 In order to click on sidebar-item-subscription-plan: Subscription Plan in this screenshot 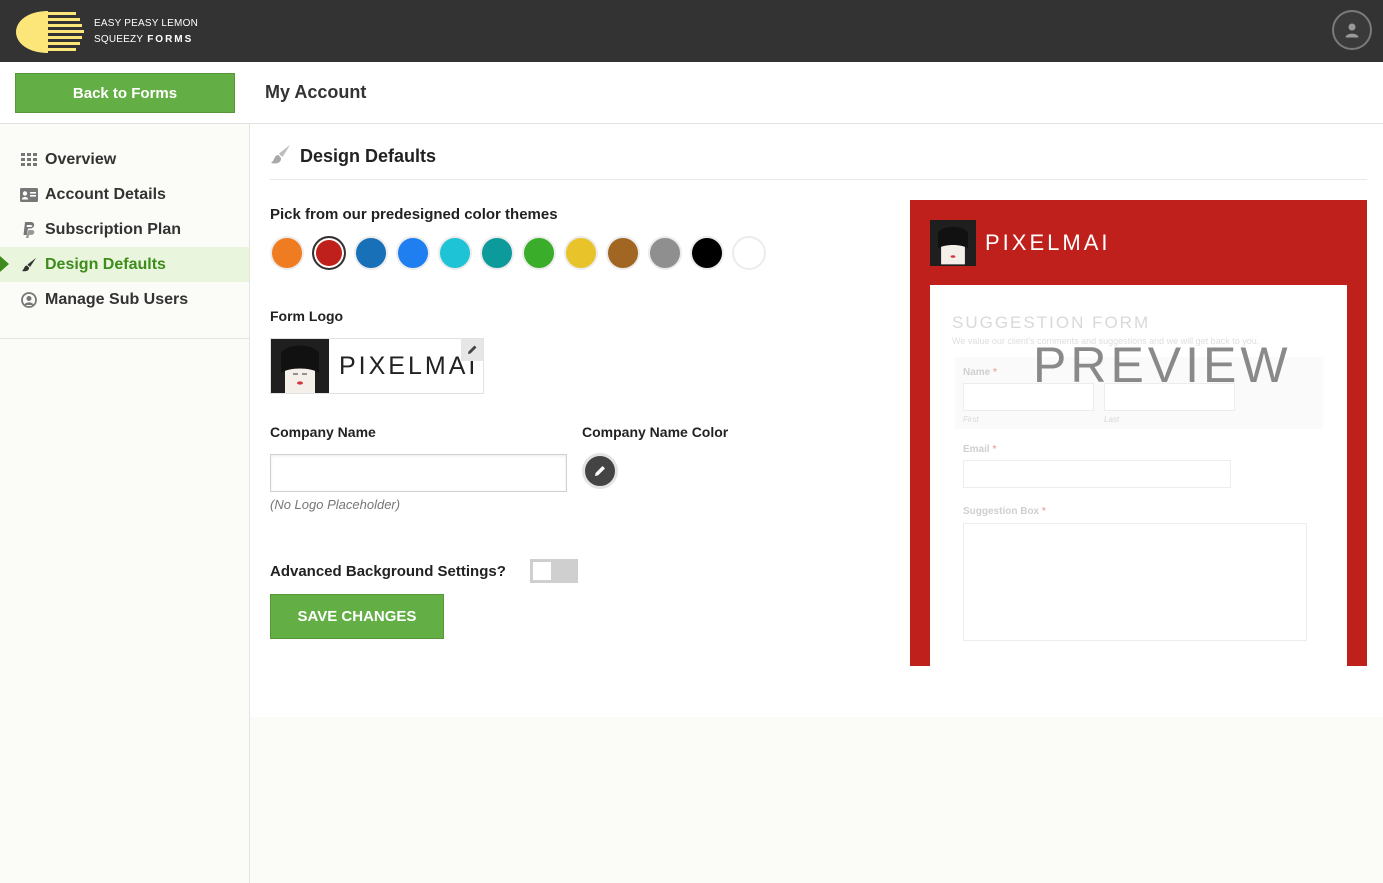, I will do `click(124, 229)`.